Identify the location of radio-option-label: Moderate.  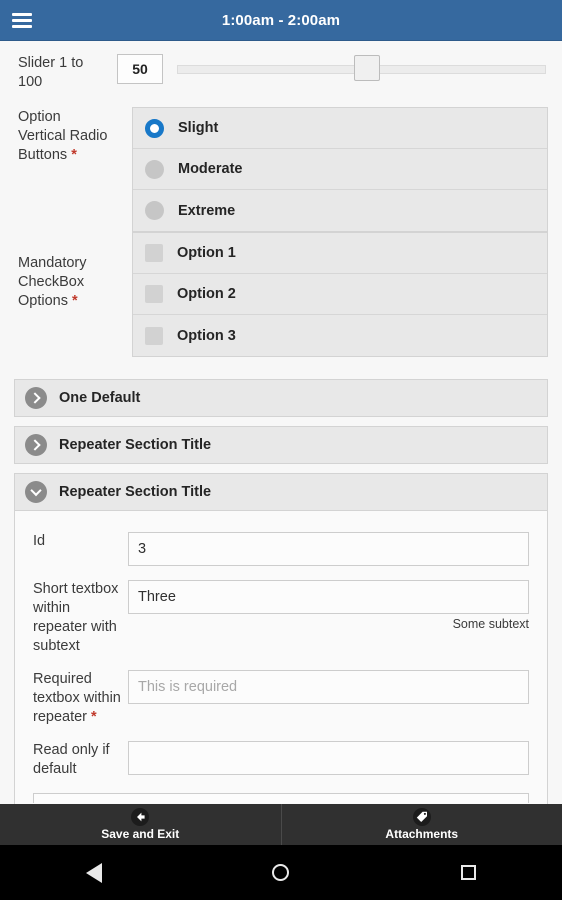
(210, 169).